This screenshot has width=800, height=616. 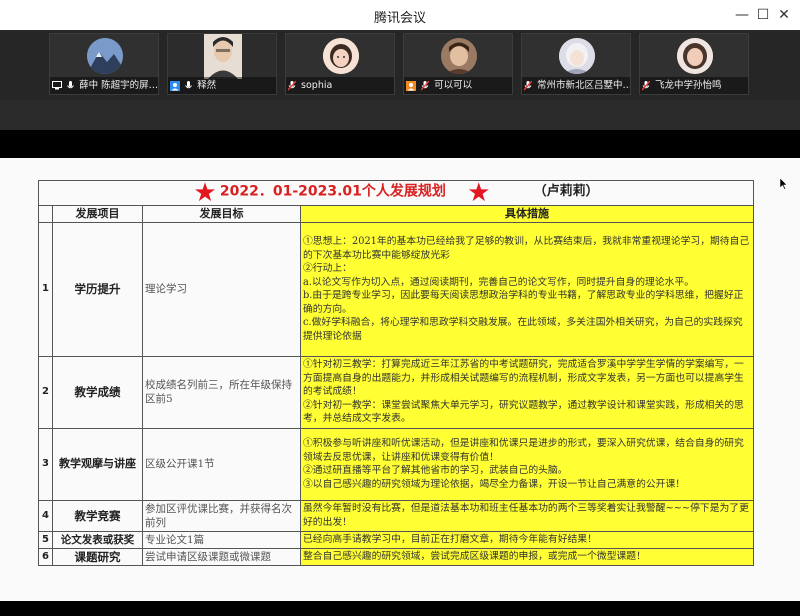 I want to click on row-goal: 区级公开课1节, so click(x=221, y=464).